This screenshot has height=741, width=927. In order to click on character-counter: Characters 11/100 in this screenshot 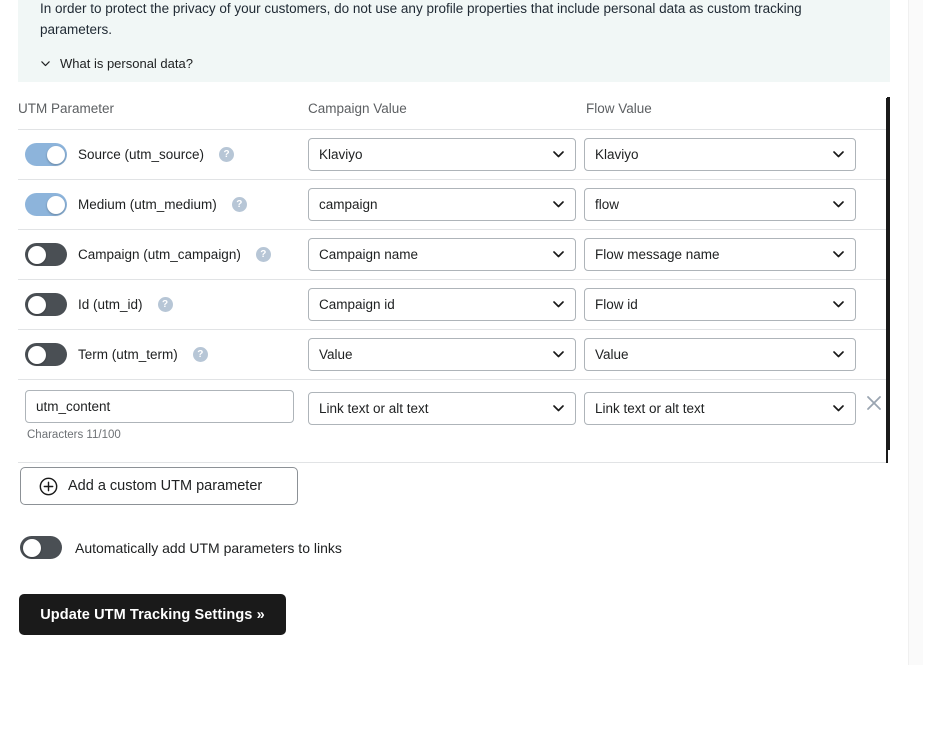, I will do `click(74, 435)`.